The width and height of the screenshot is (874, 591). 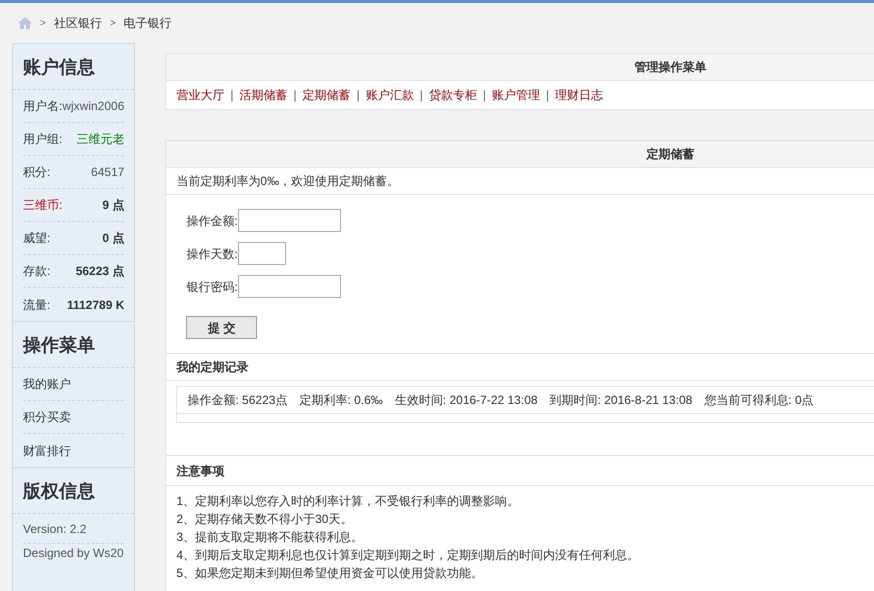 What do you see at coordinates (520, 154) in the screenshot?
I see `panel-header: 定期储蓄` at bounding box center [520, 154].